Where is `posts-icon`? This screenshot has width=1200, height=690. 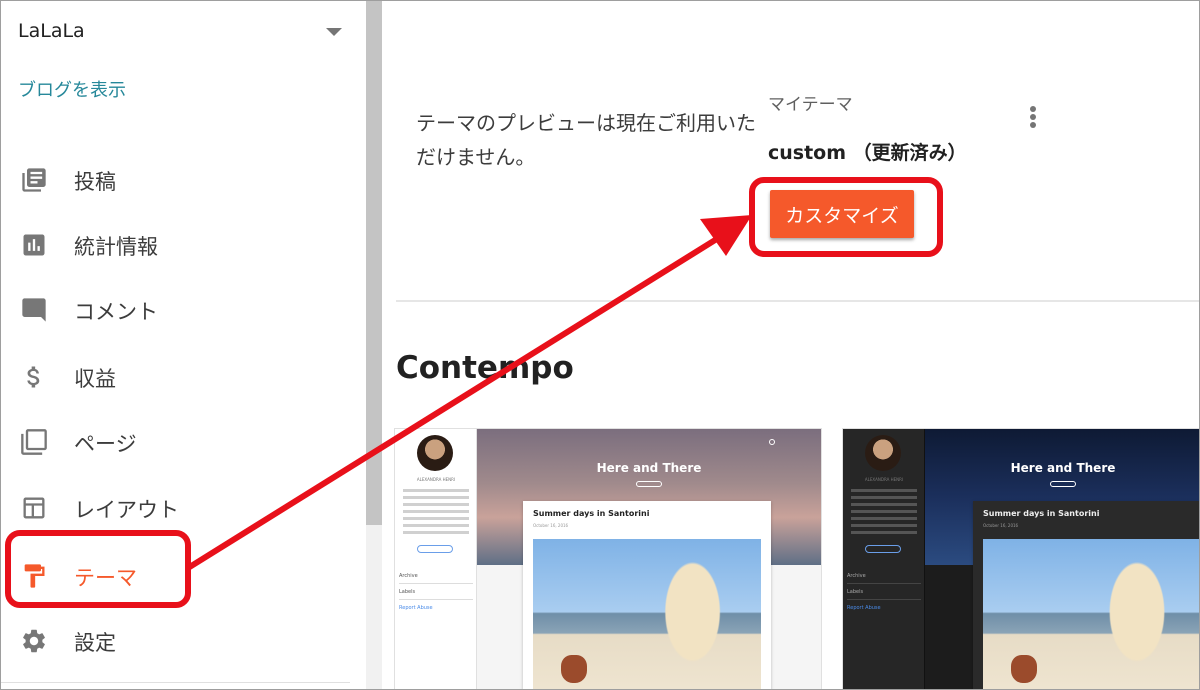 posts-icon is located at coordinates (34, 180).